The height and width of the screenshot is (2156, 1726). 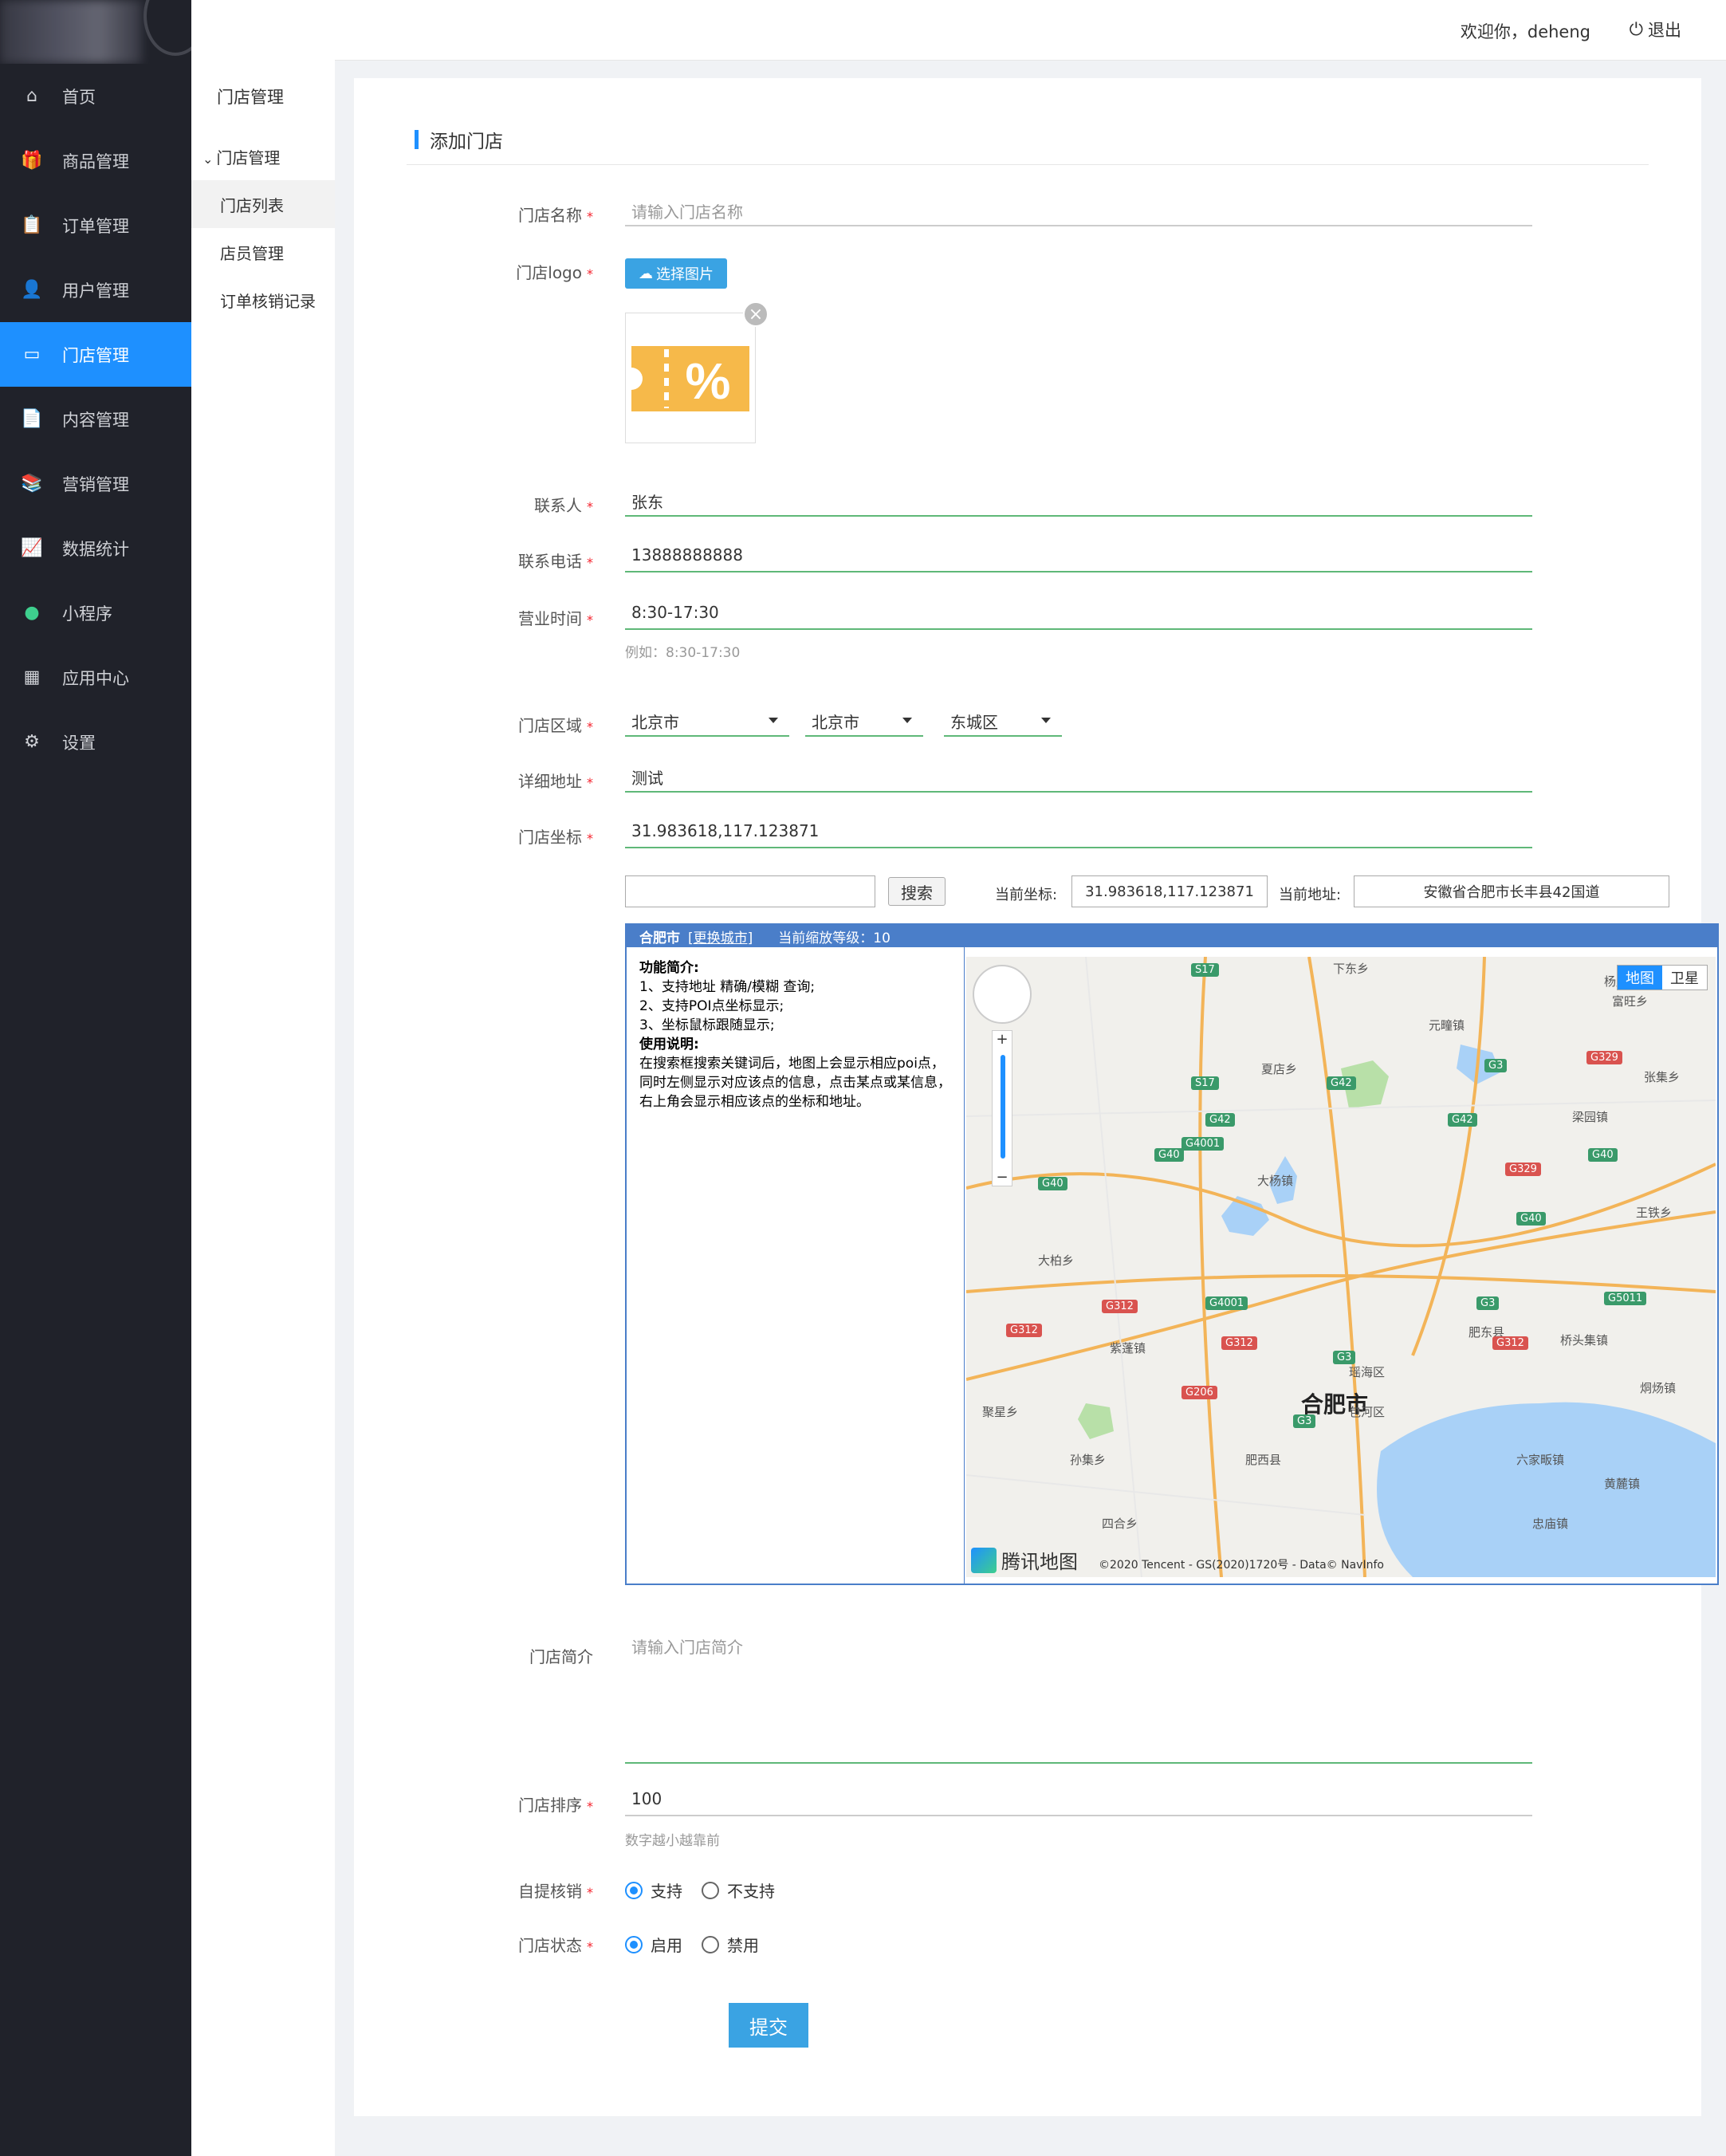 I want to click on sort-input: 100, so click(x=1078, y=1798).